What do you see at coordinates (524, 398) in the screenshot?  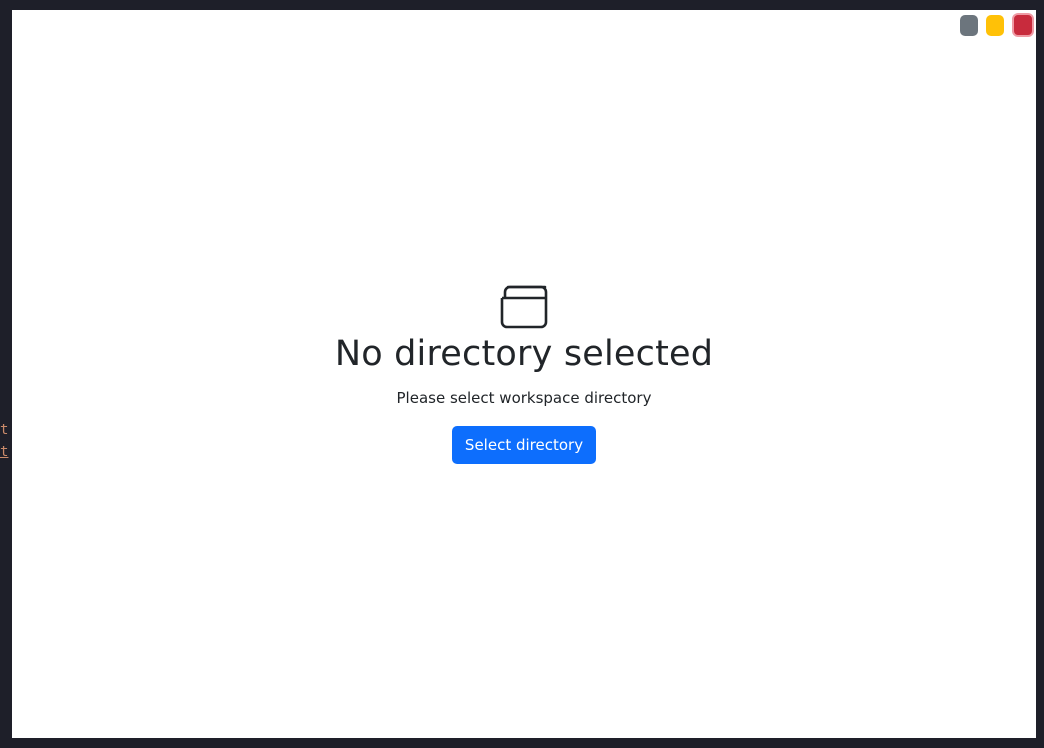 I see `empty-state-subtitle: Please select workspace directory` at bounding box center [524, 398].